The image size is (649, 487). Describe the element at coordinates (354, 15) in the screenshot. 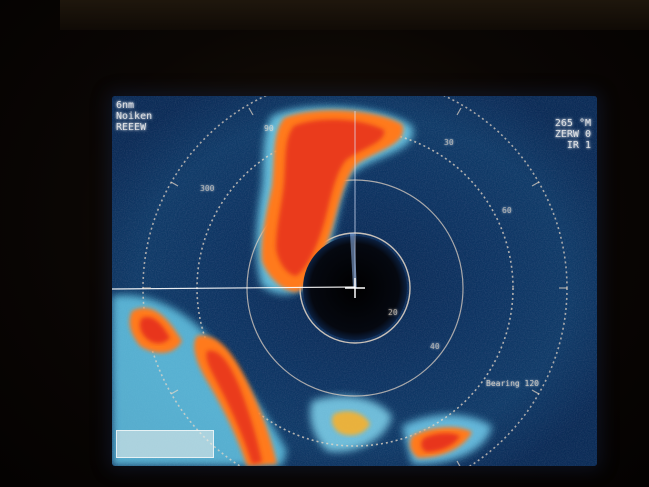

I see `device-bezel` at that location.